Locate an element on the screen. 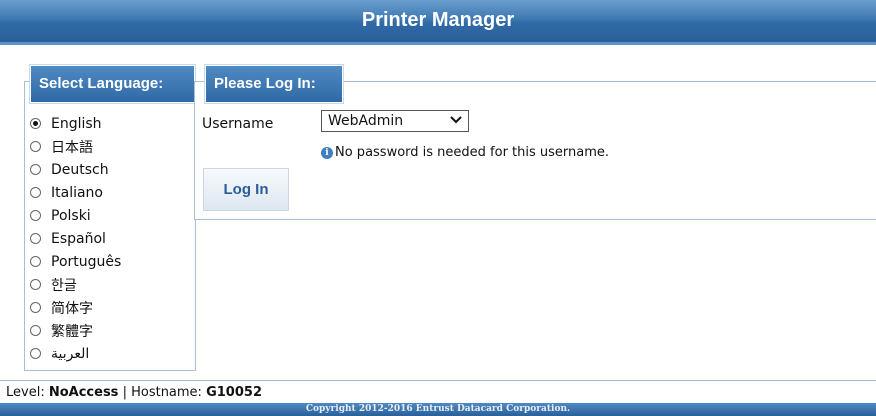 Image resolution: width=876 pixels, height=416 pixels. chevron-down-icon is located at coordinates (456, 120).